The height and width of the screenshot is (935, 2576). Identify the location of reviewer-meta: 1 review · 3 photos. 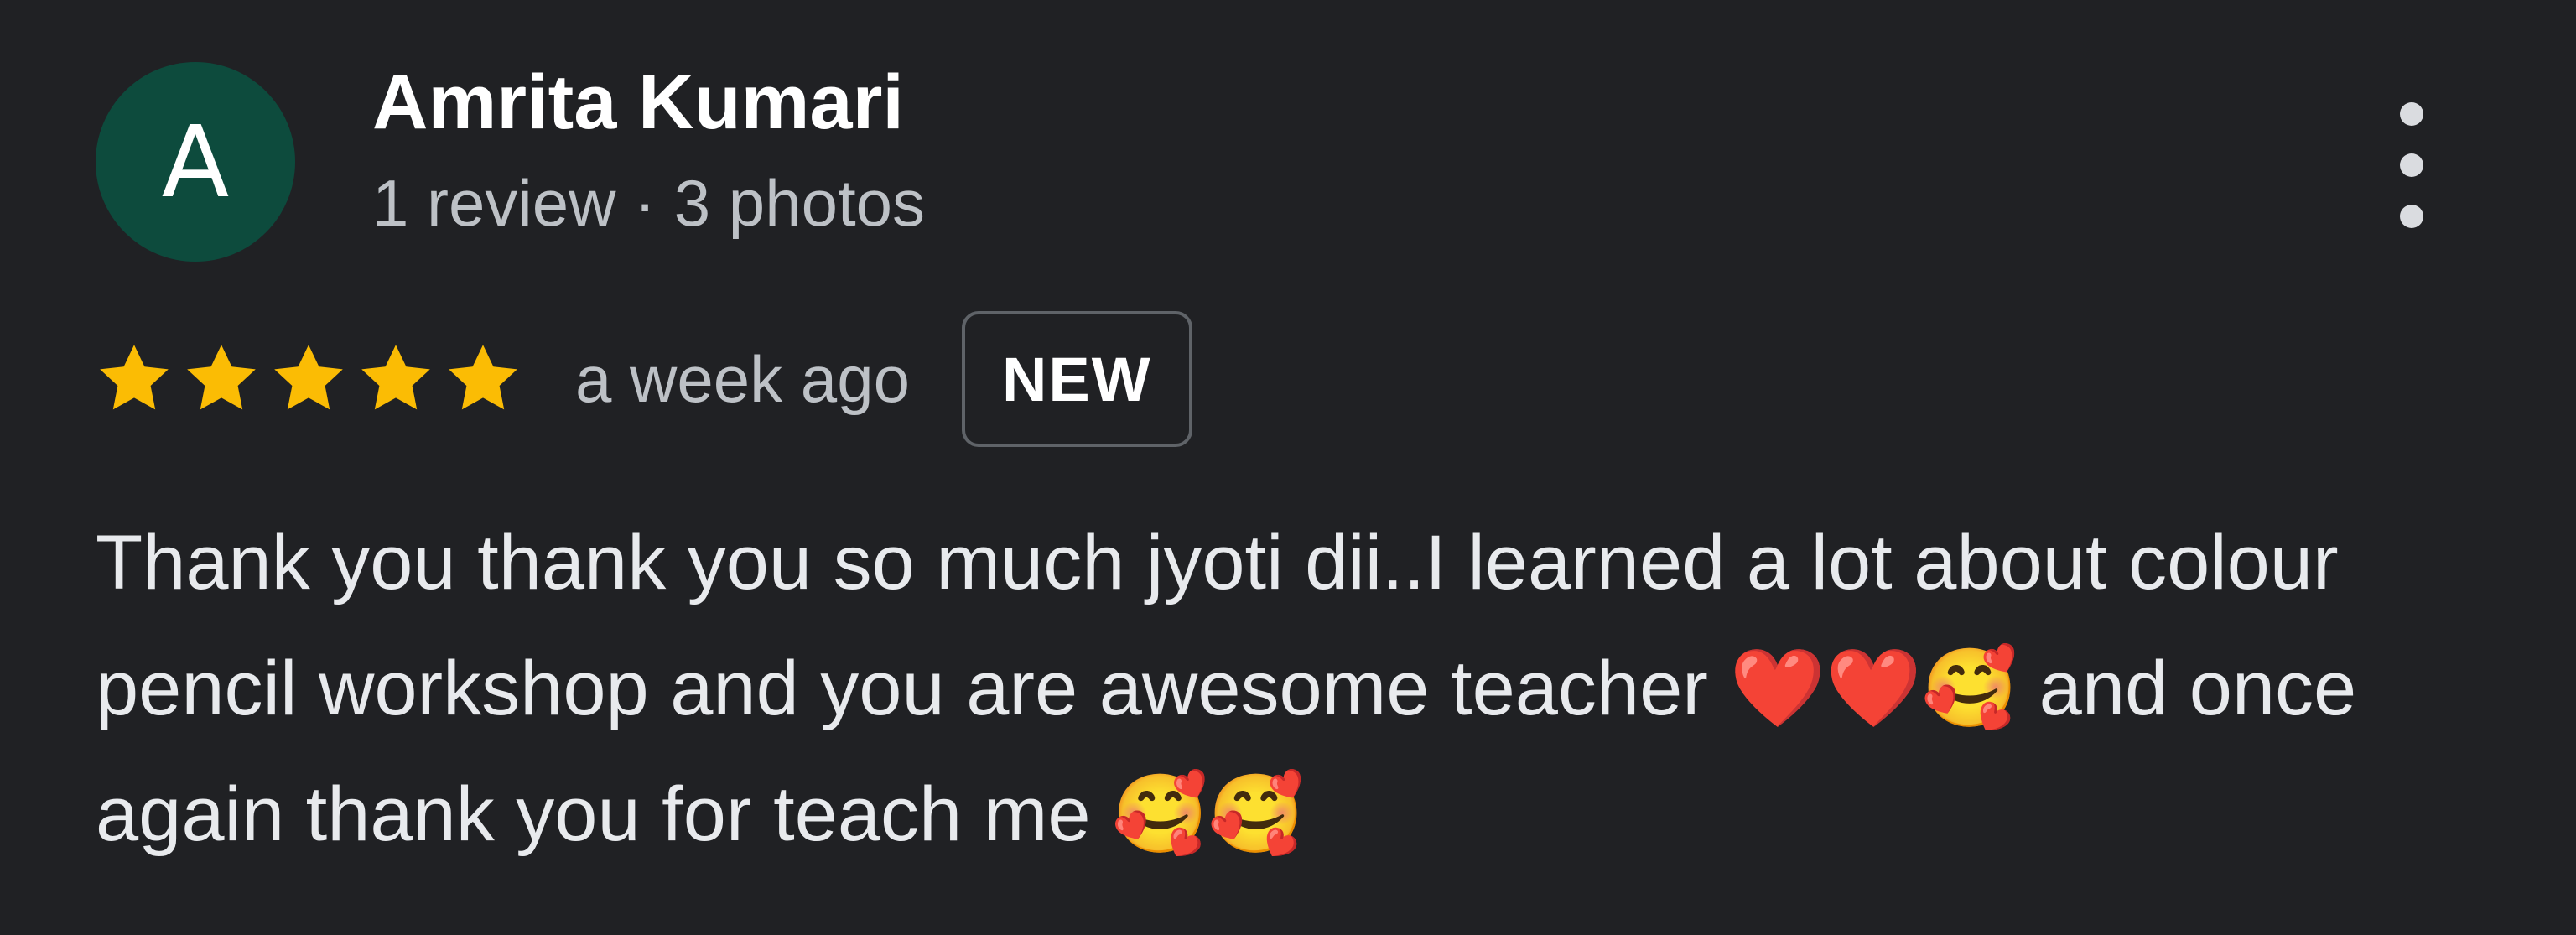
(649, 203).